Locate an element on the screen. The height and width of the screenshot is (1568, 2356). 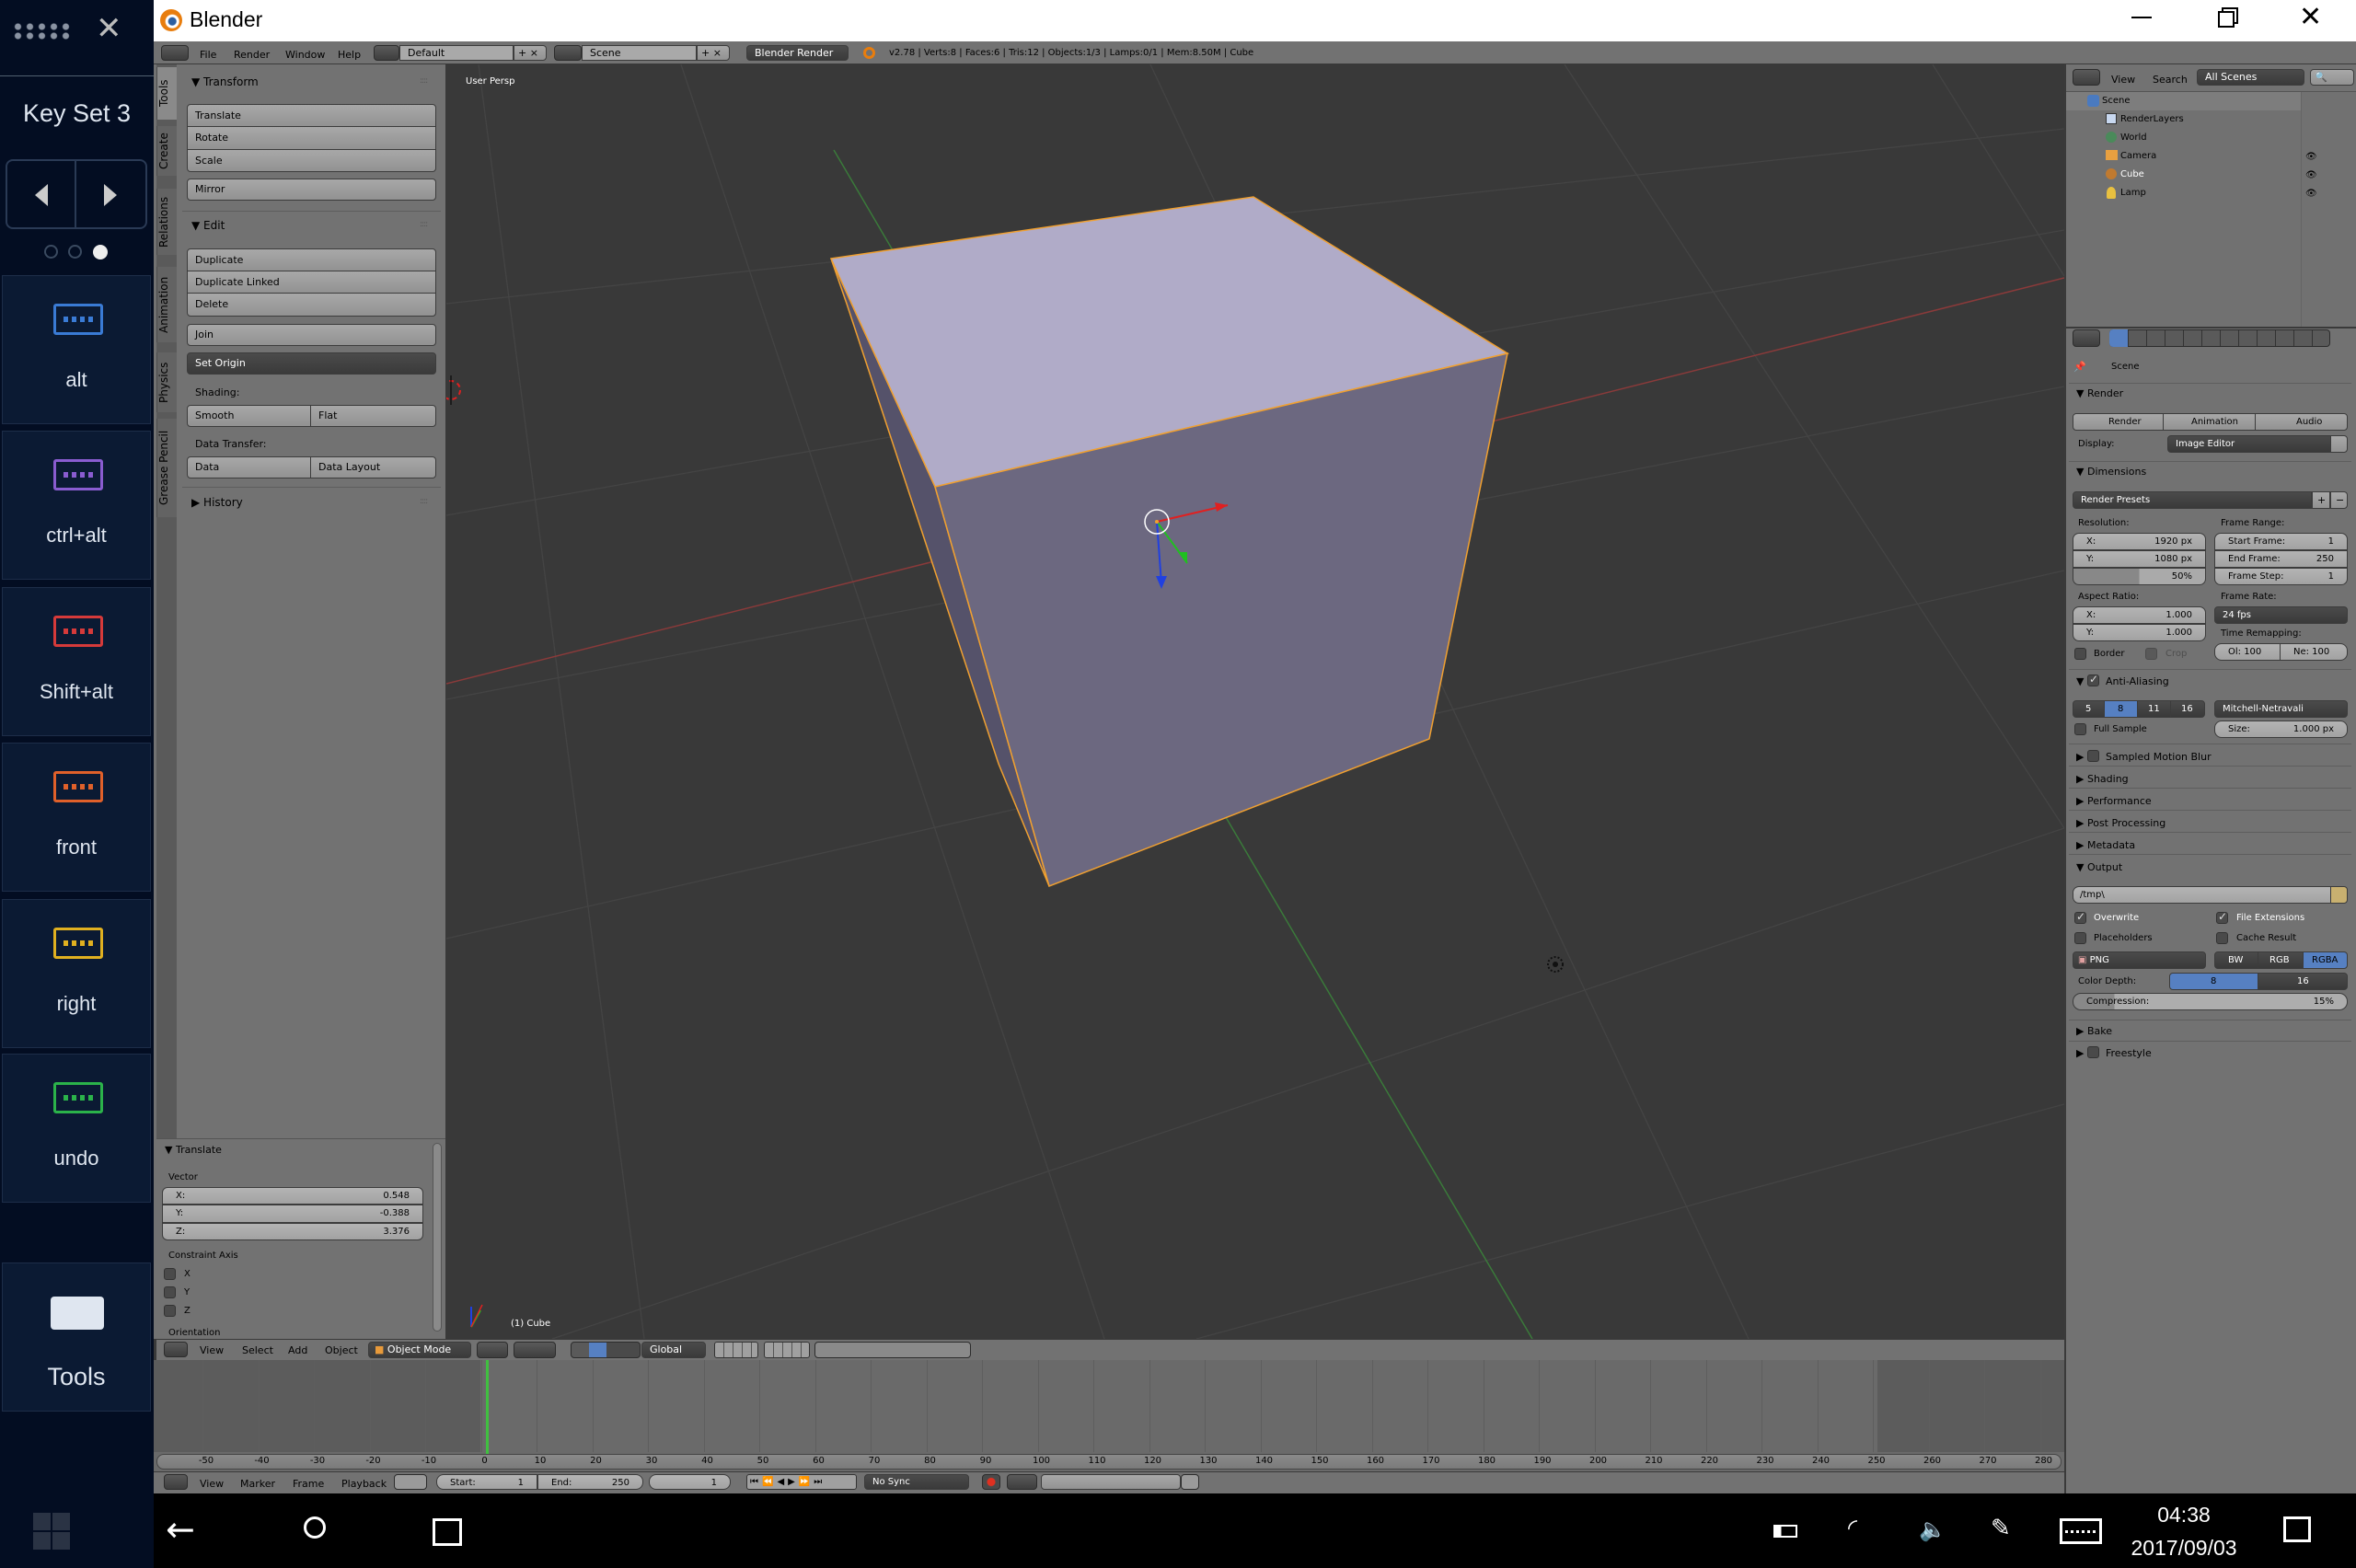
render-presets-select: Render Presets is located at coordinates (2192, 500).